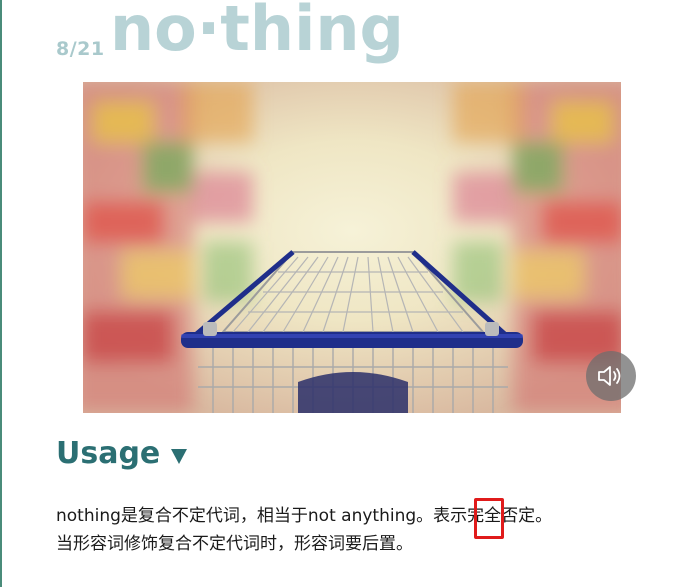  What do you see at coordinates (489, 518) in the screenshot?
I see `highlight-annotation-box` at bounding box center [489, 518].